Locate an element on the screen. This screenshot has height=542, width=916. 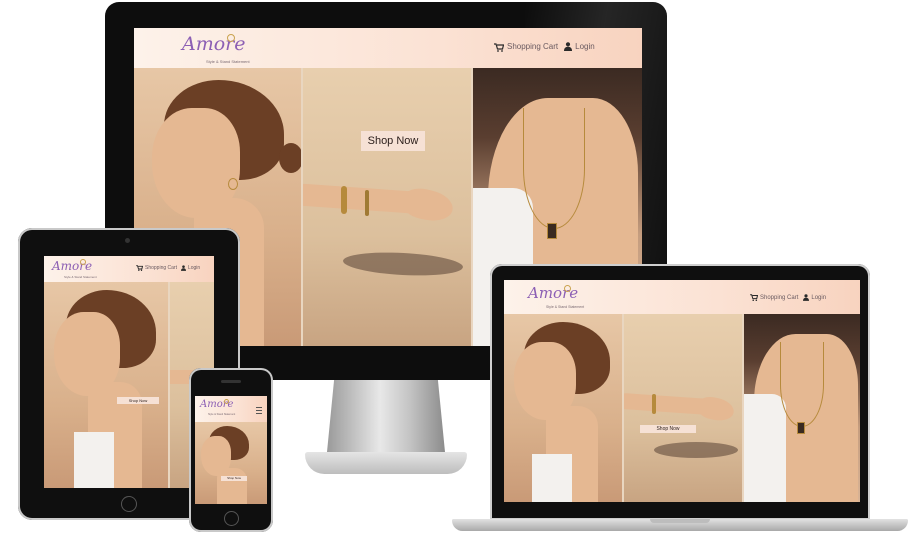
hero-panel-left is located at coordinates (563, 408).